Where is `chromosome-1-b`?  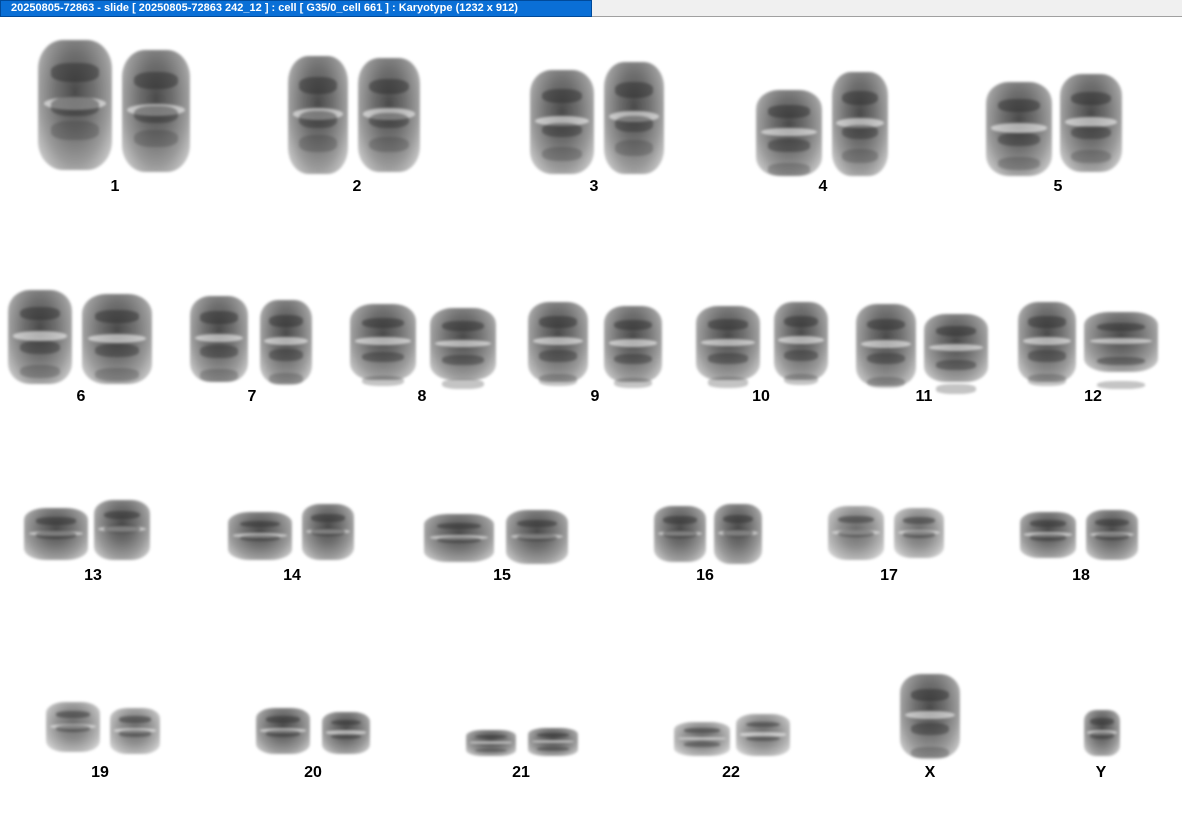
chromosome-1-b is located at coordinates (156, 111).